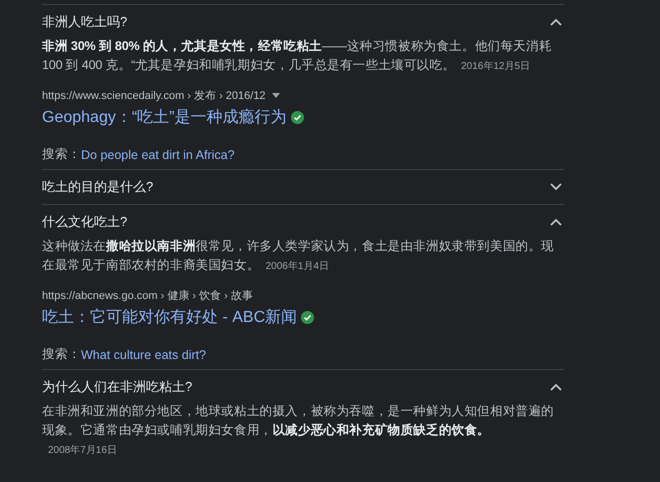  Describe the element at coordinates (143, 355) in the screenshot. I see `search-link: What culture eats dirt?` at that location.